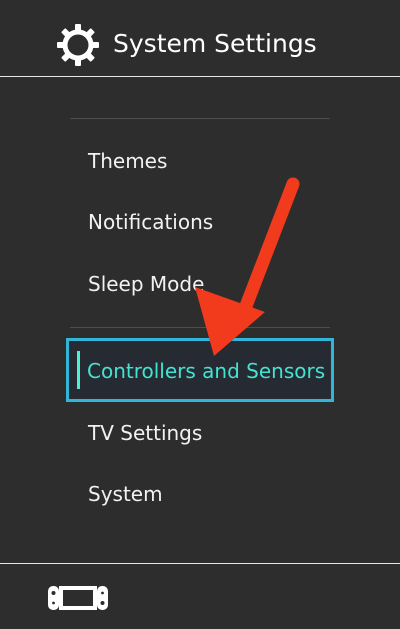 This screenshot has height=629, width=400. I want to click on selection-indicator, so click(78, 370).